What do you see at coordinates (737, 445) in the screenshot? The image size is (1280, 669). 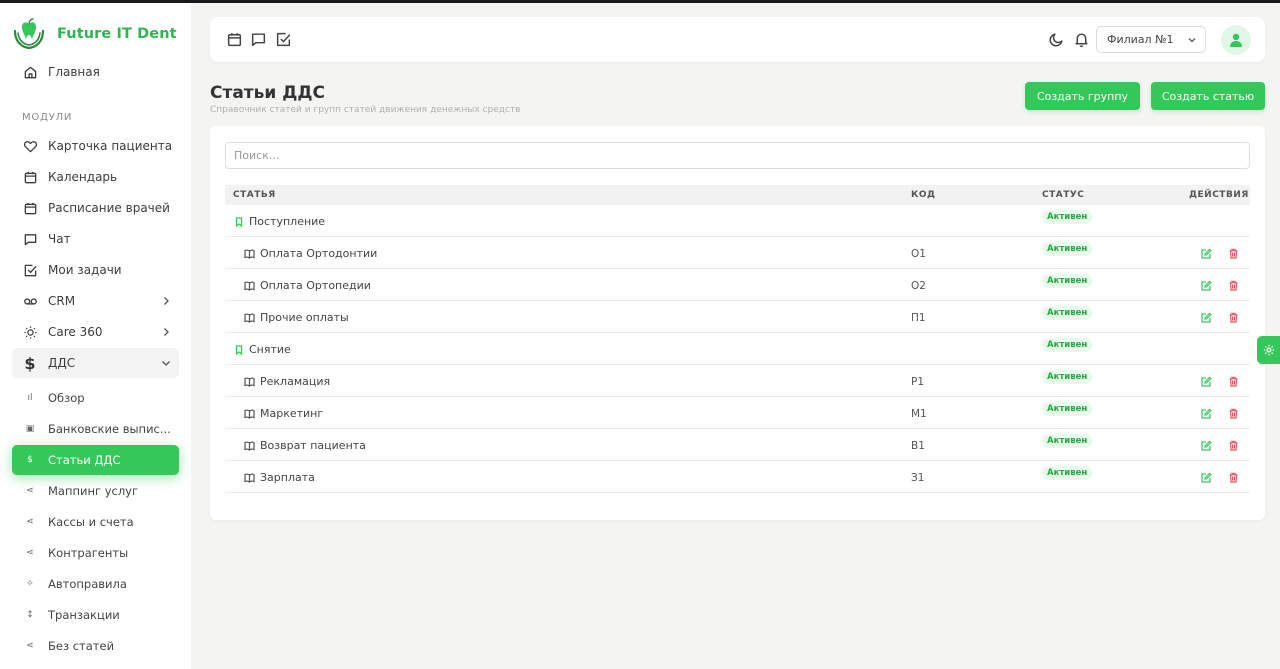 I see `table-row: Возврат пациента В1 Активен` at bounding box center [737, 445].